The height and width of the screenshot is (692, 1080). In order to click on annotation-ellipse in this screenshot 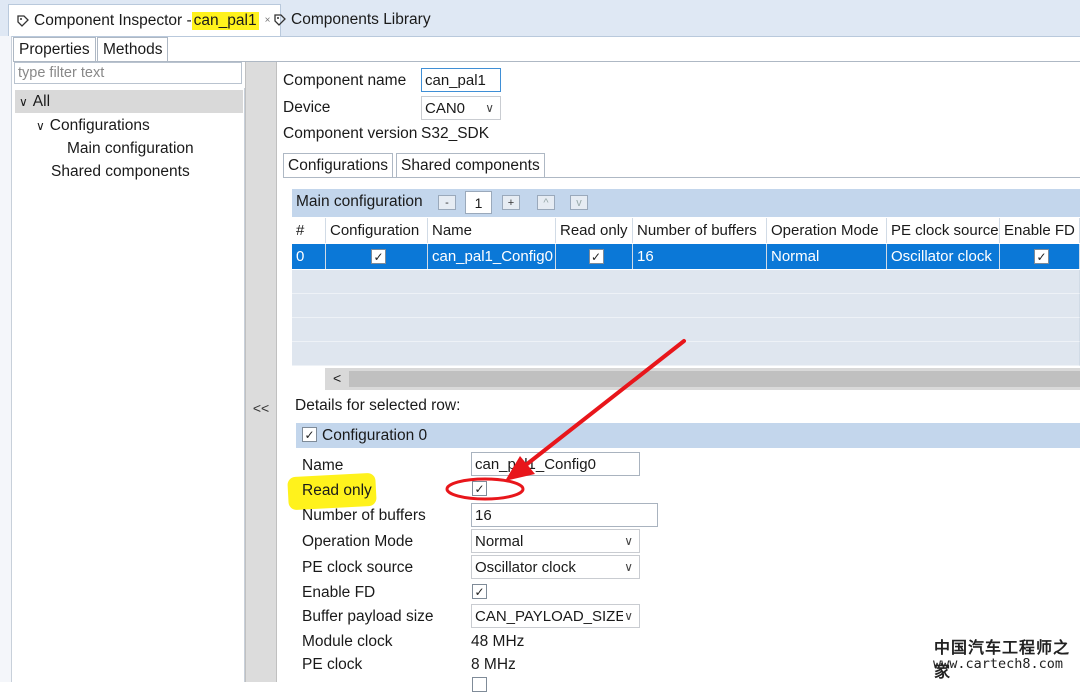, I will do `click(485, 489)`.